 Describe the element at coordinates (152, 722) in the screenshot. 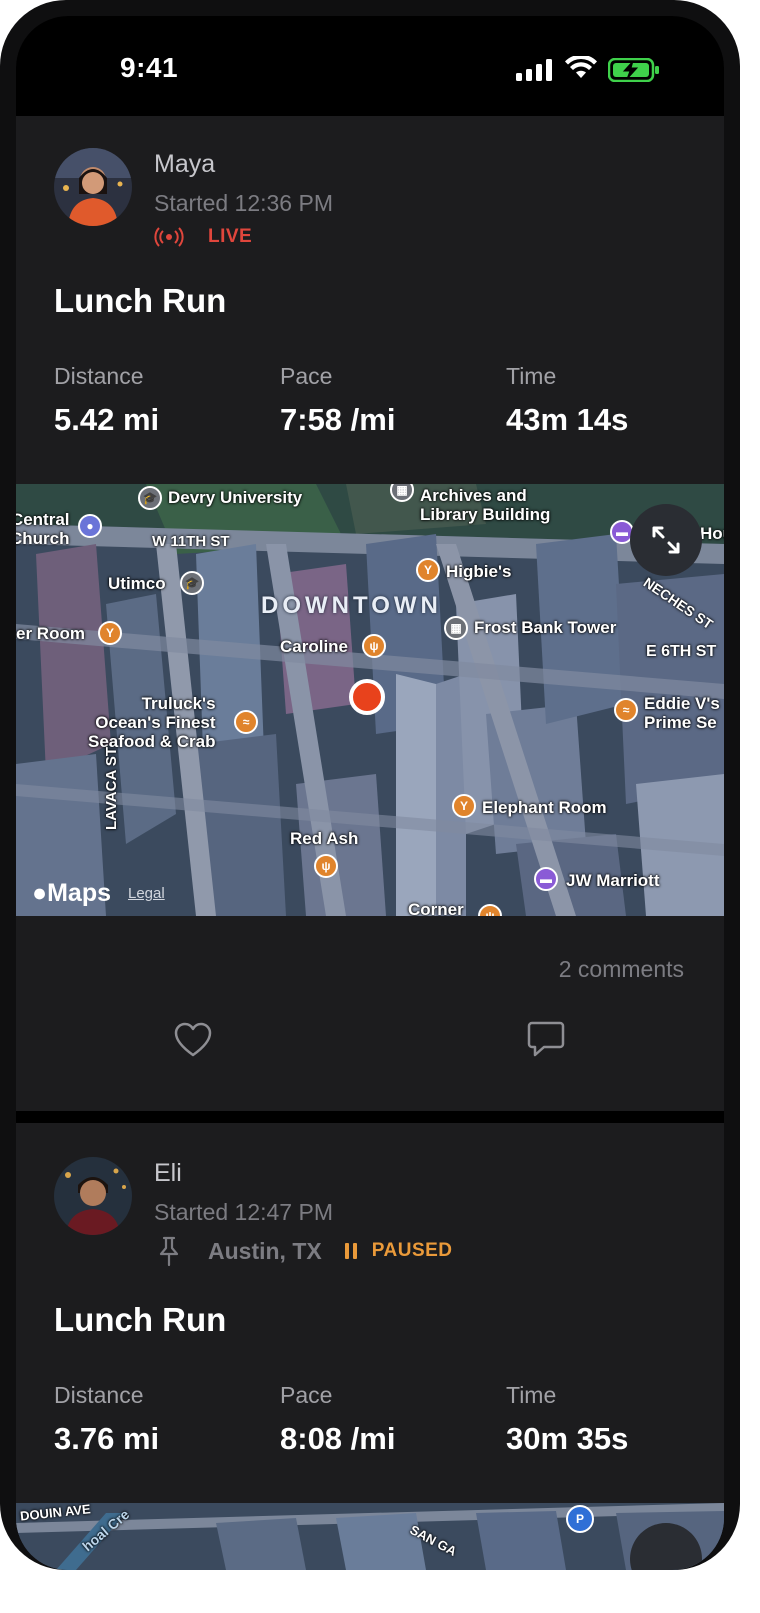

I see `map-place-label: Truluck's Ocean's Finest Seafood & Crab` at that location.